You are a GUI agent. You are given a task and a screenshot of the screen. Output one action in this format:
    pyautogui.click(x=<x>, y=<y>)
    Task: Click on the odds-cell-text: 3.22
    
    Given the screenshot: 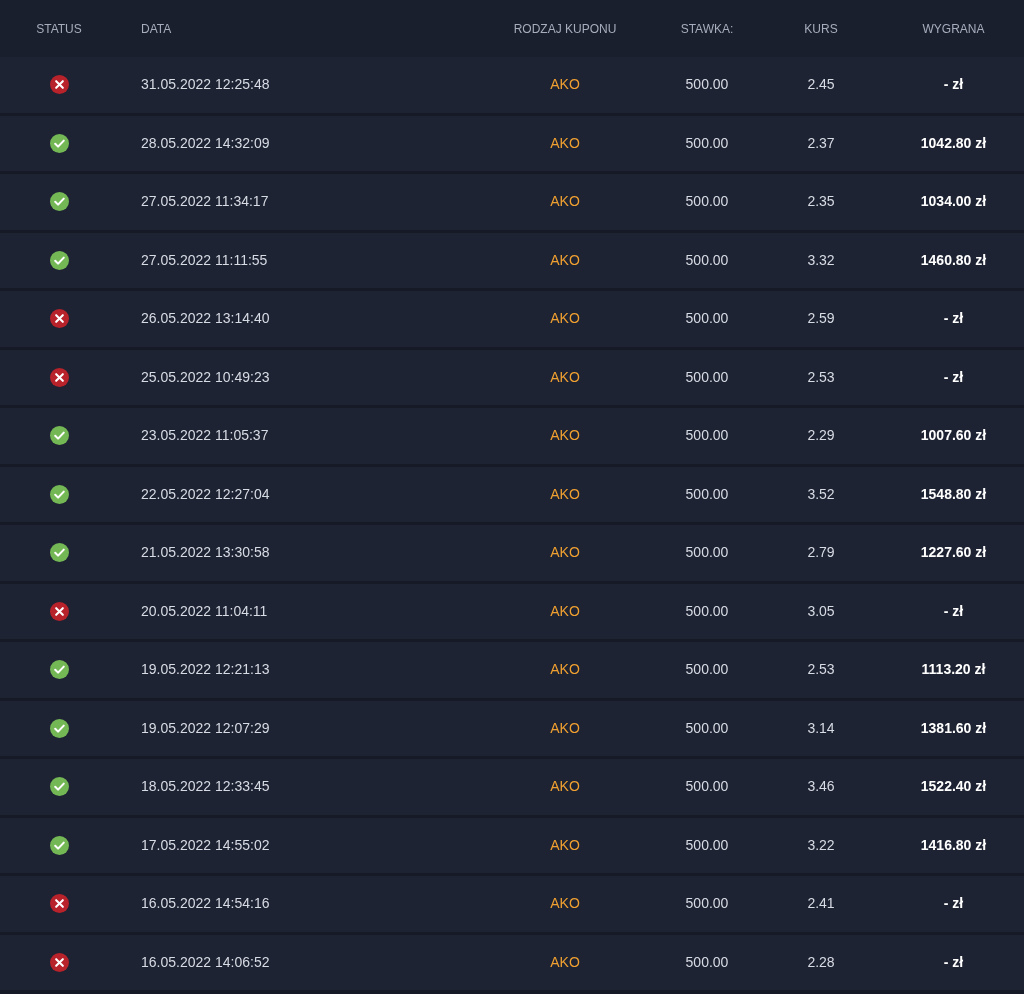 What is the action you would take?
    pyautogui.click(x=821, y=845)
    